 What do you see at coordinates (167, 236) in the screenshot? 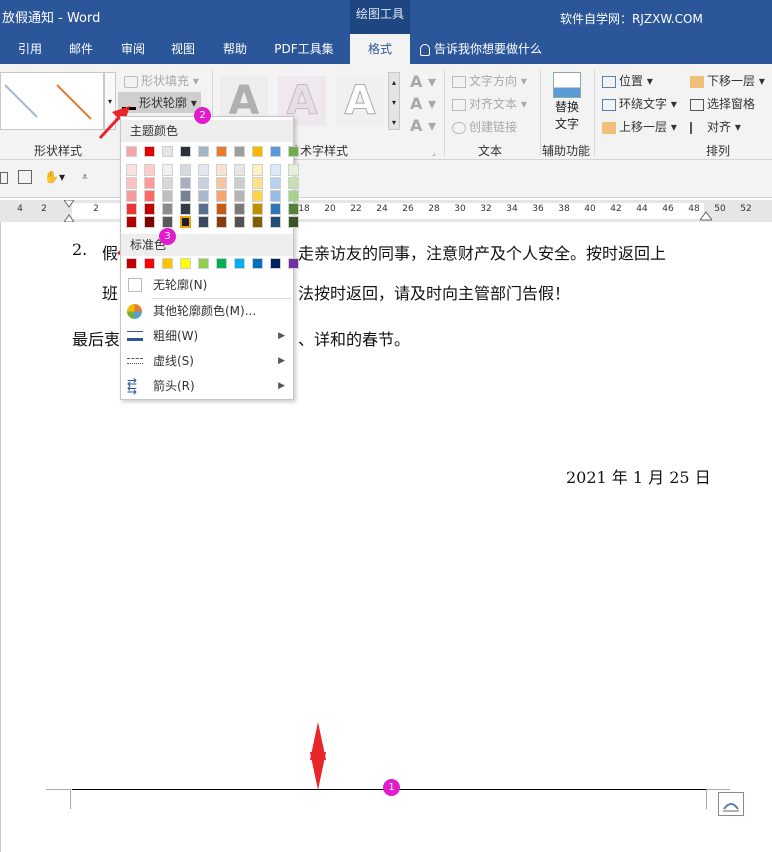
I see `step-badge-3: 3` at bounding box center [167, 236].